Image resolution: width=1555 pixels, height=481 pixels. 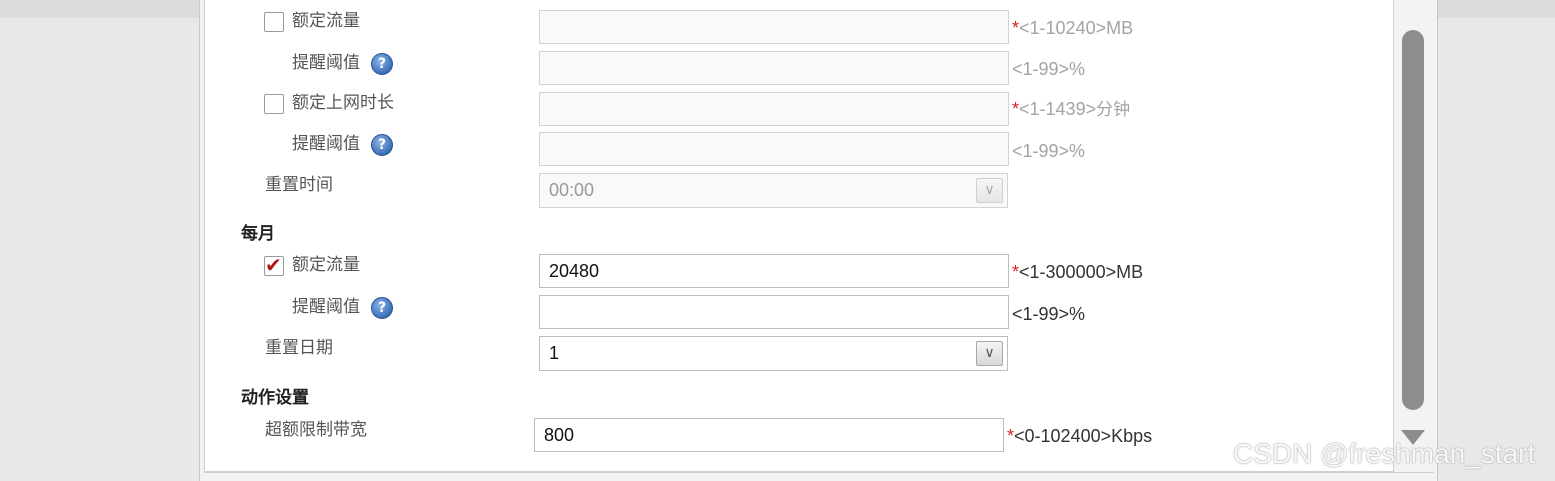 I want to click on daily-quota-time-checkbox, so click(x=274, y=104).